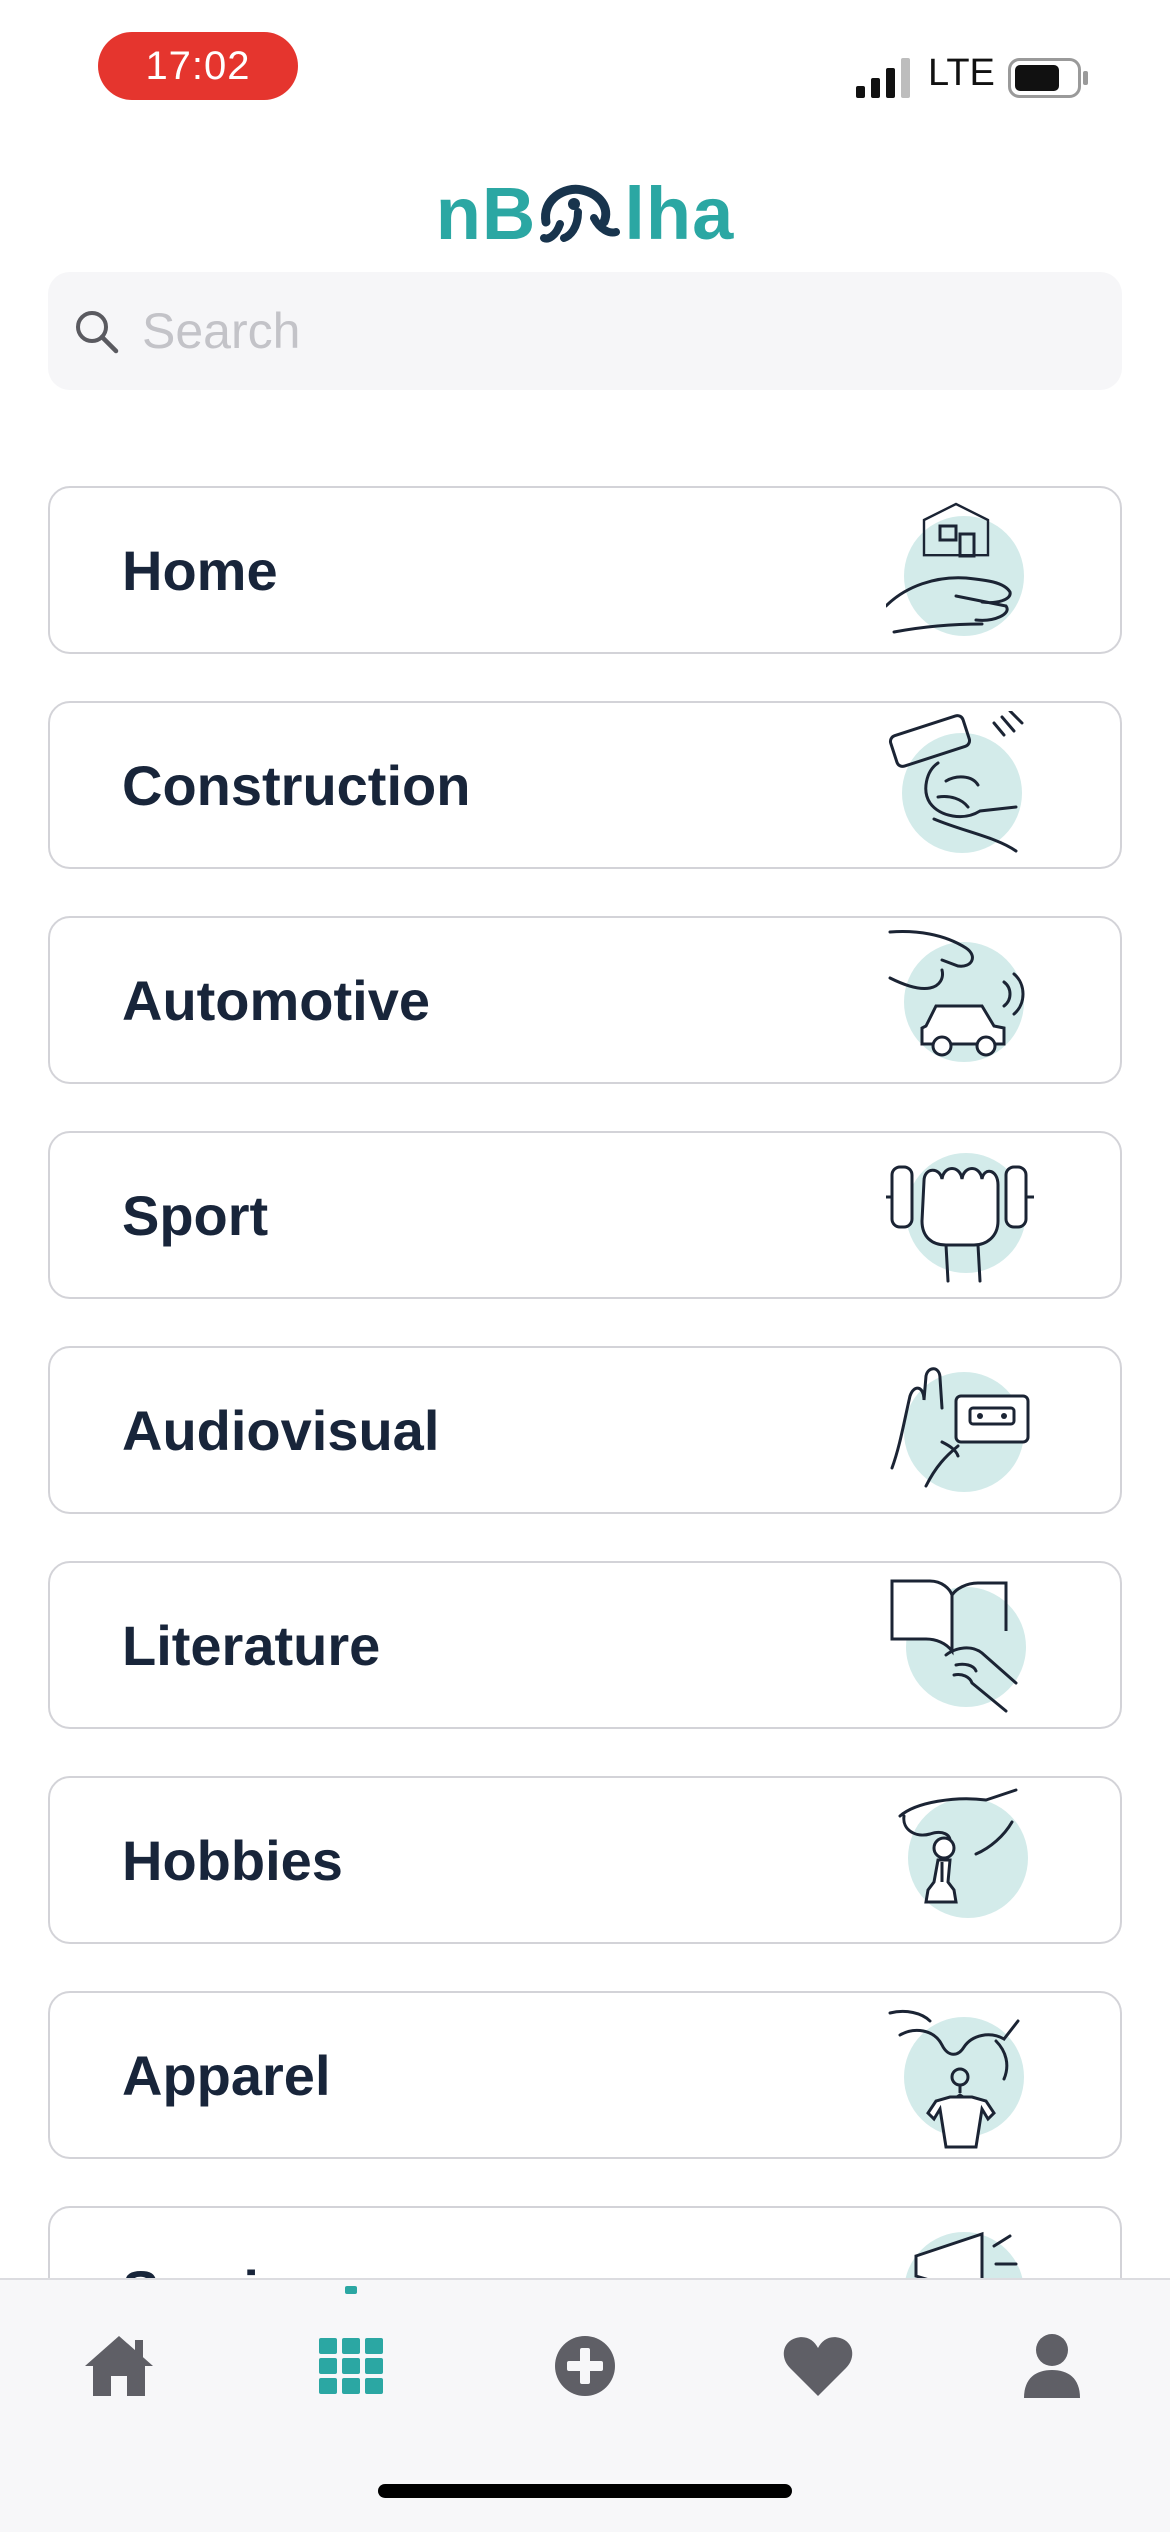  I want to click on category-label: Audiovisual, so click(281, 1430).